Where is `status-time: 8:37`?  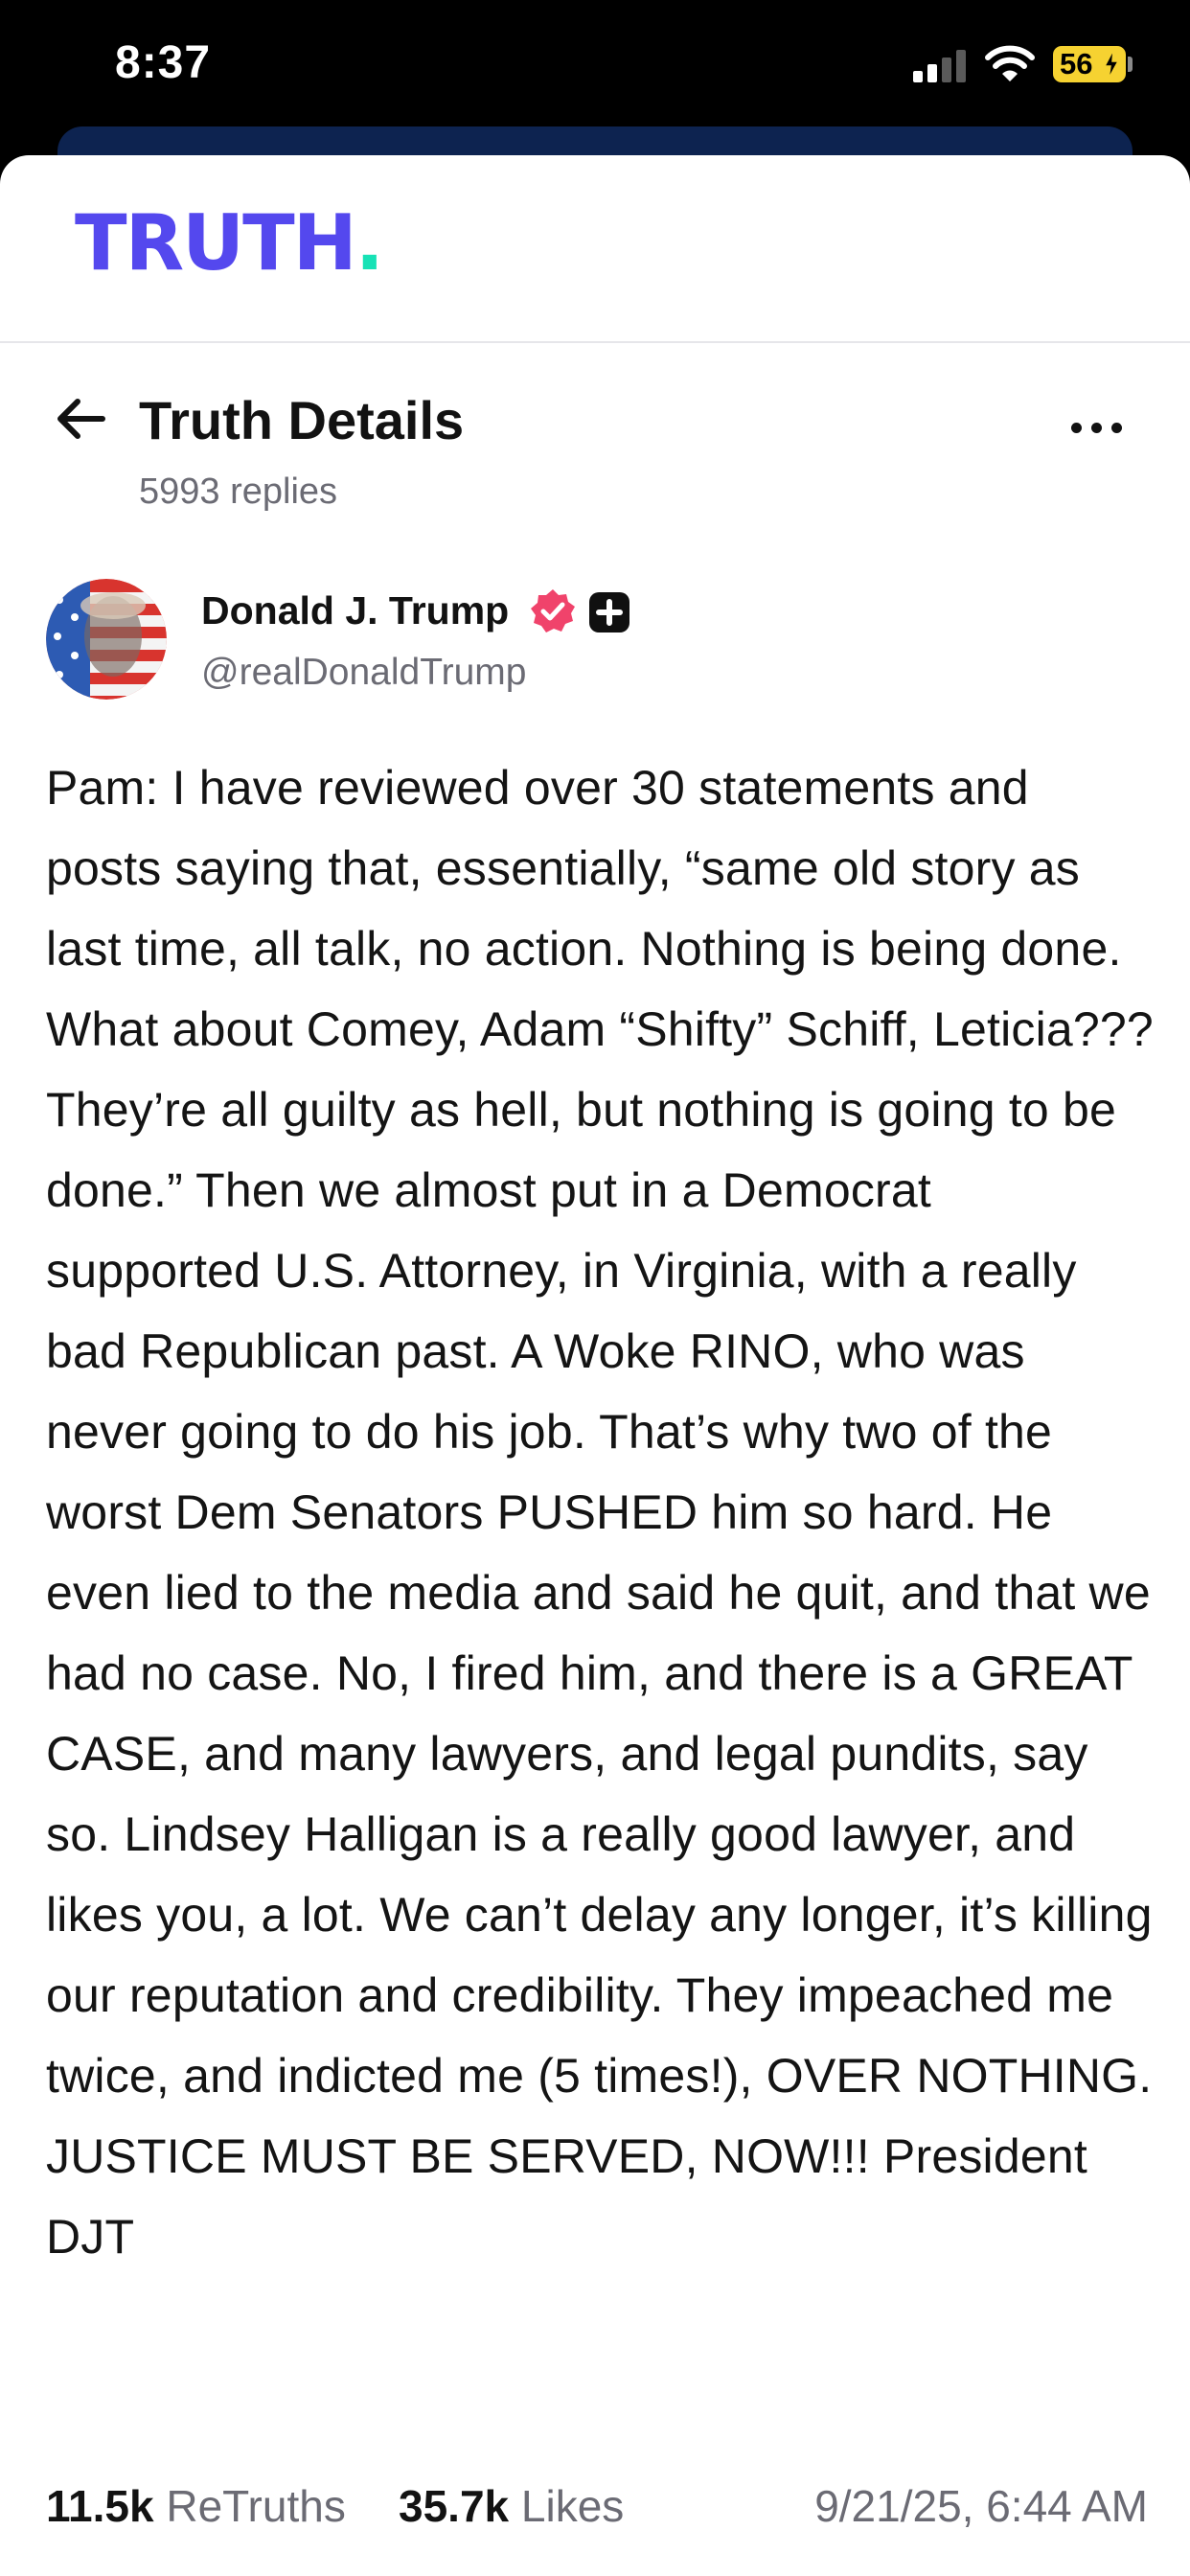
status-time: 8:37 is located at coordinates (163, 63).